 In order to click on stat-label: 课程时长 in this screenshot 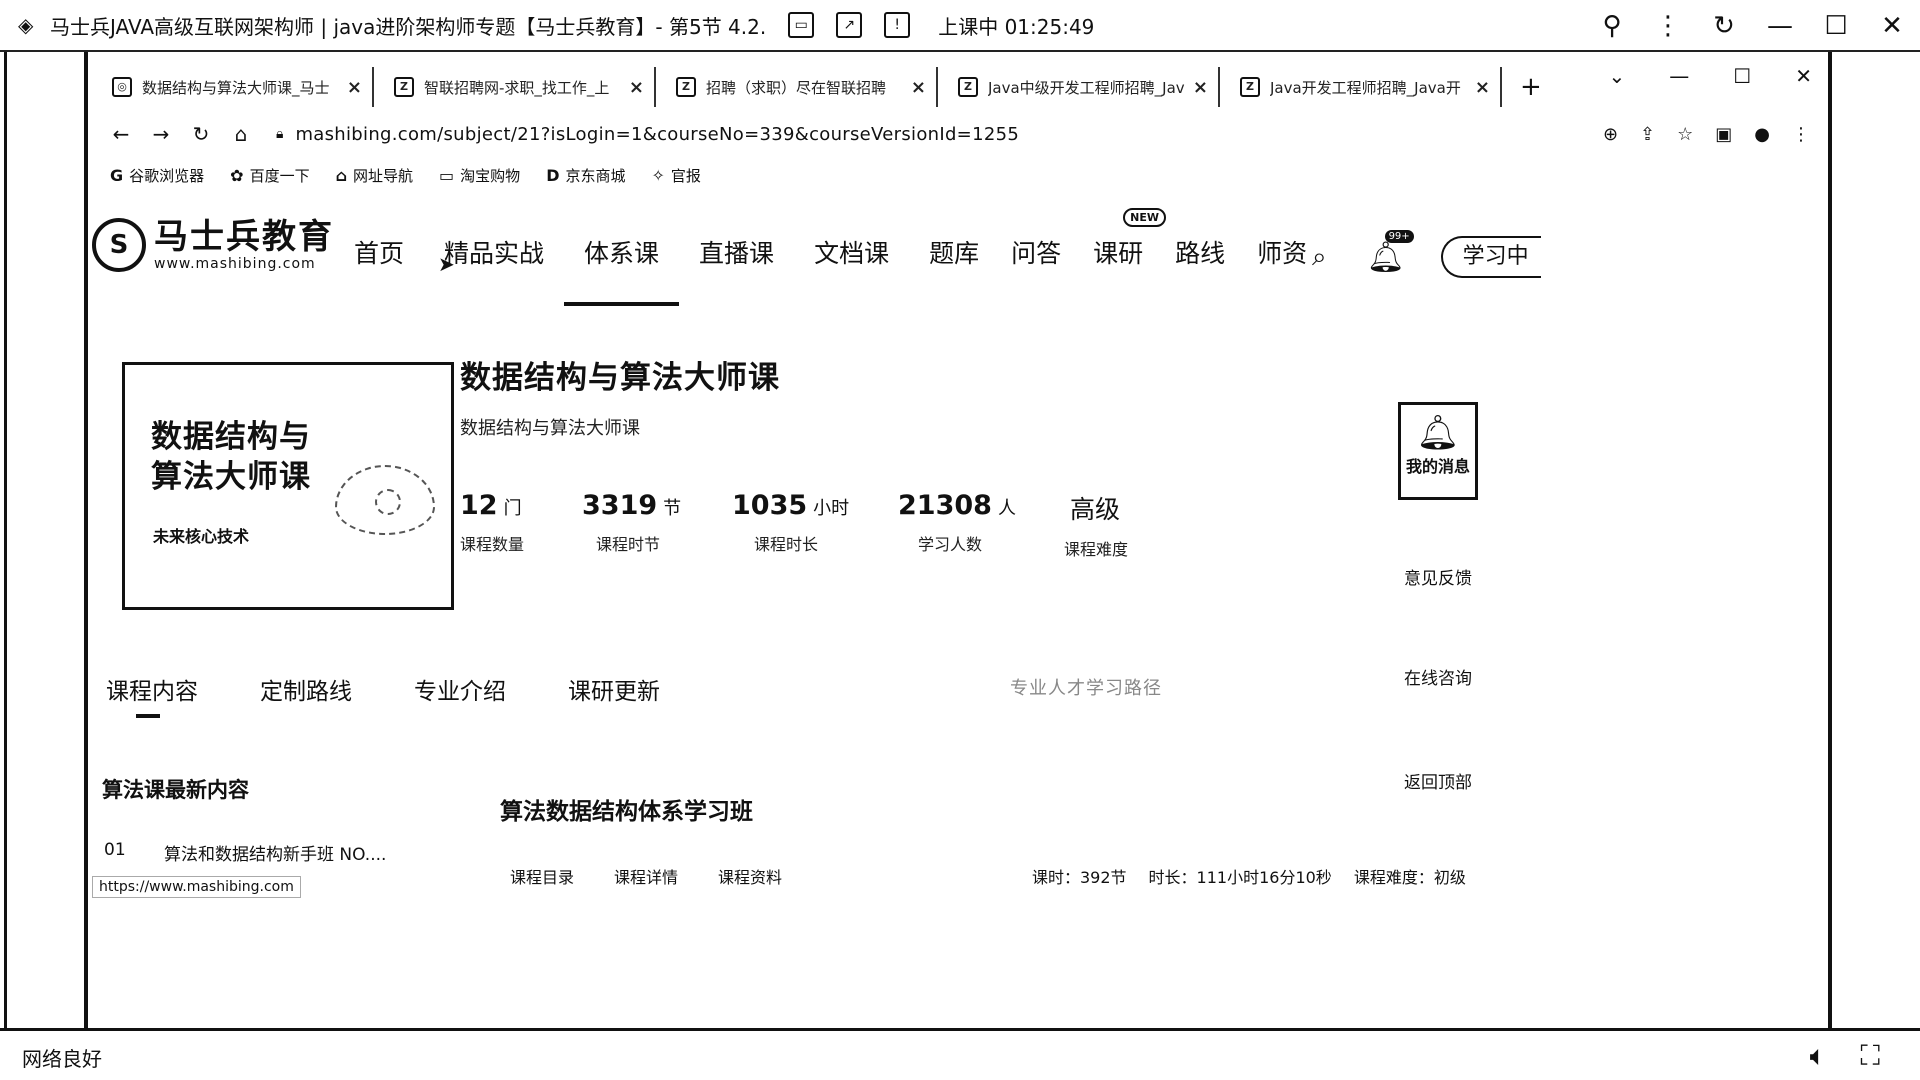, I will do `click(786, 544)`.